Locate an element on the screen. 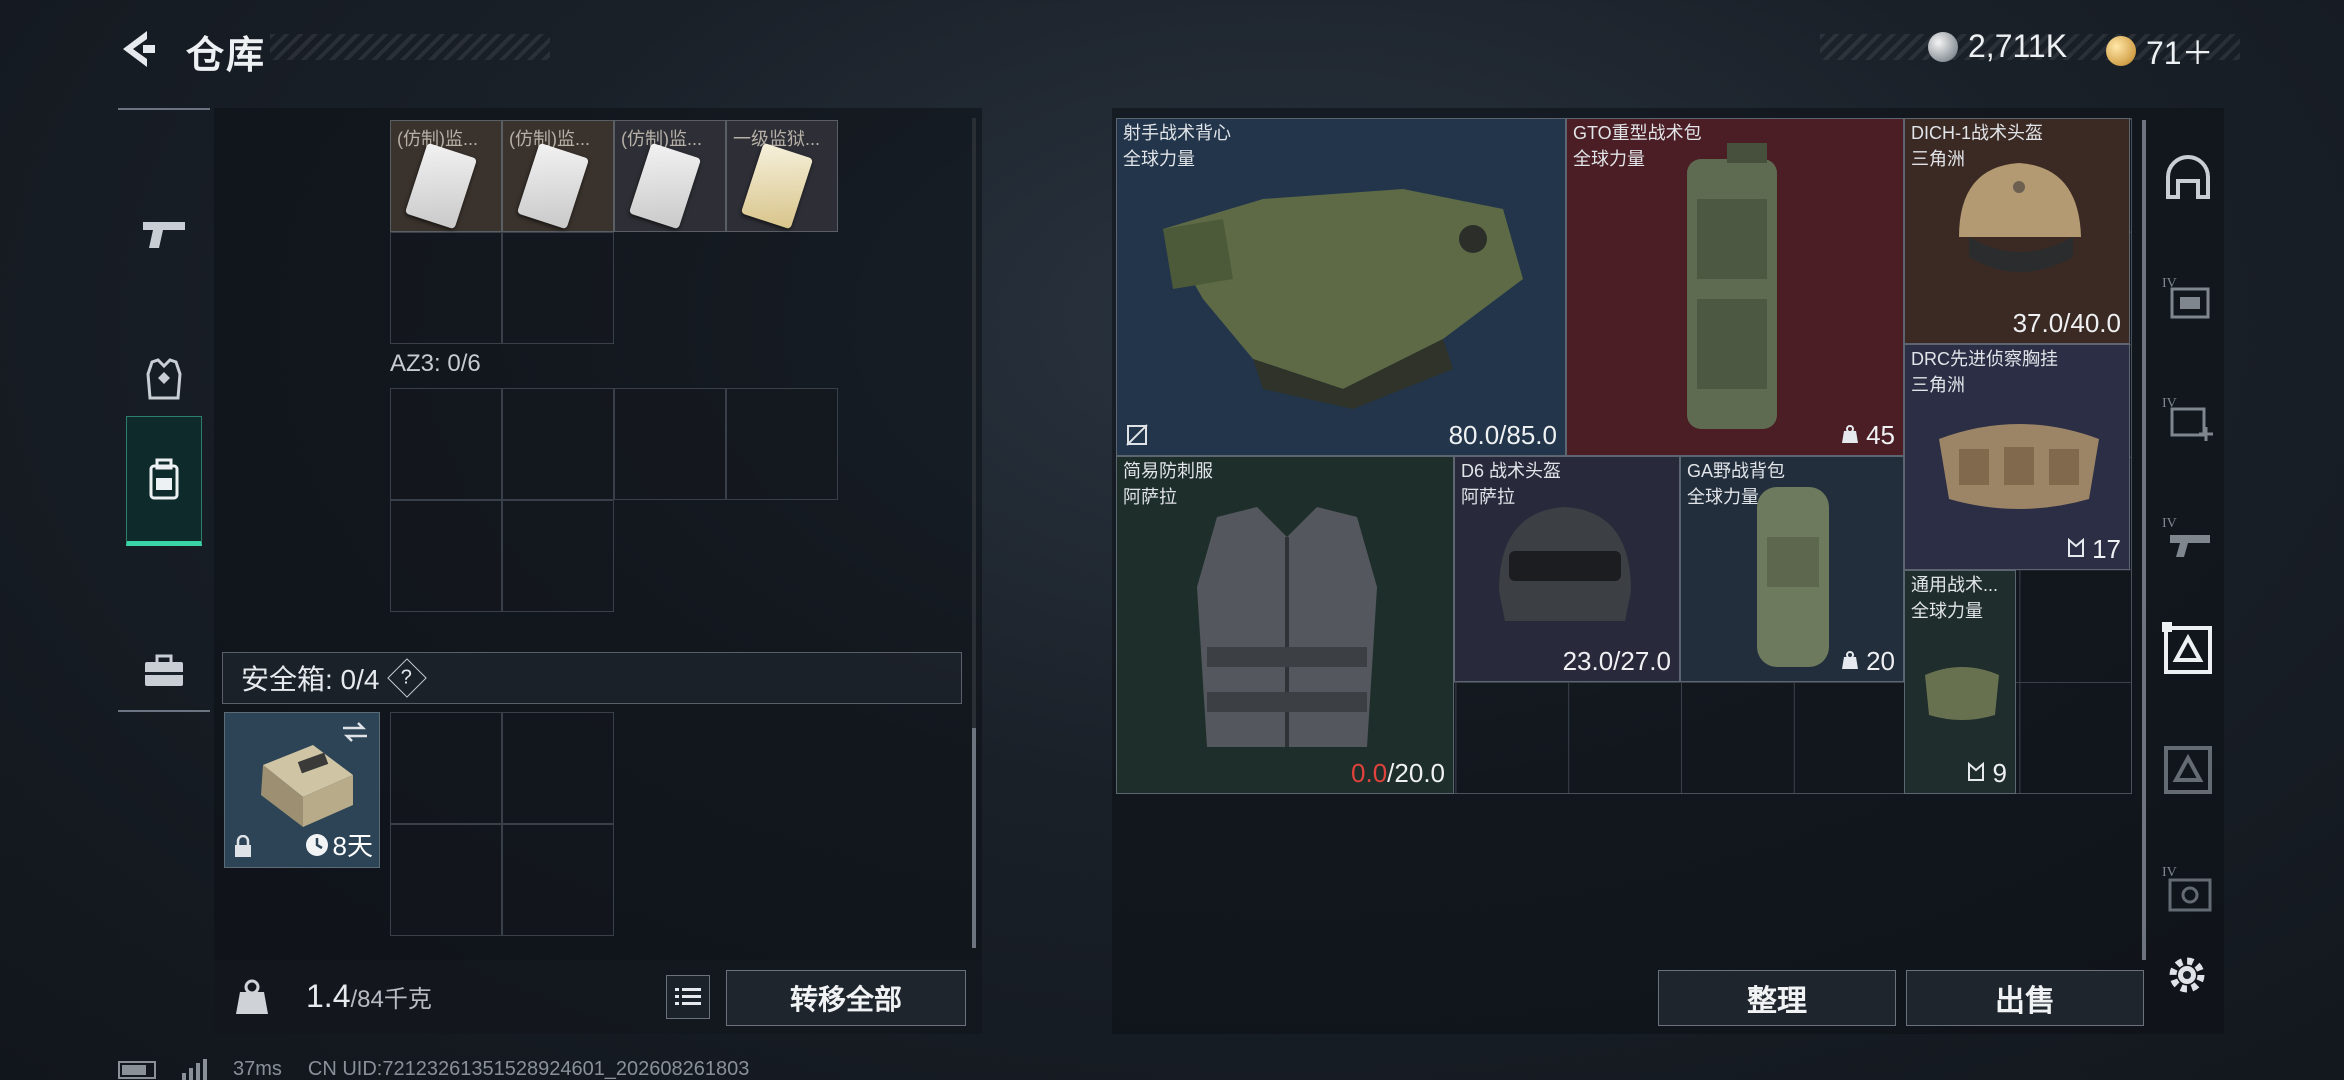 Image resolution: width=2344 pixels, height=1080 pixels. signal-icon is located at coordinates (194, 1069).